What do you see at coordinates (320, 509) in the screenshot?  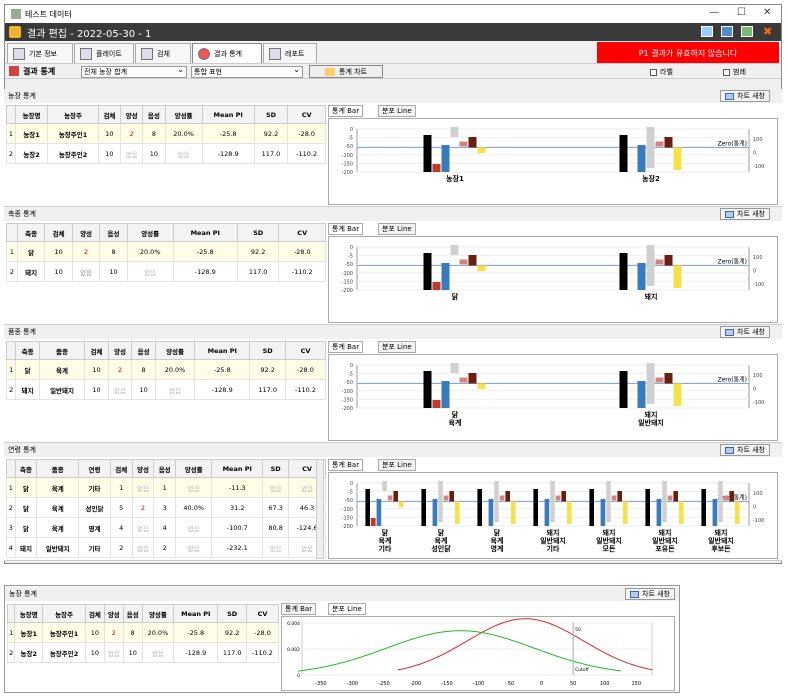 I see `age-table-scrollbar` at bounding box center [320, 509].